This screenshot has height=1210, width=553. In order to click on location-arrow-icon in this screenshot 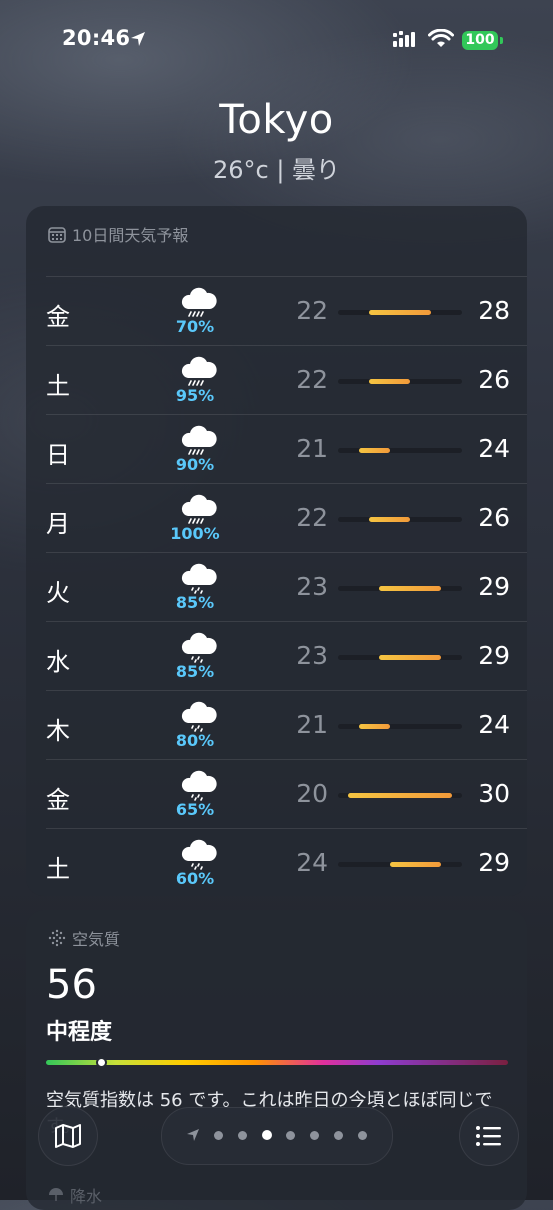, I will do `click(138, 39)`.